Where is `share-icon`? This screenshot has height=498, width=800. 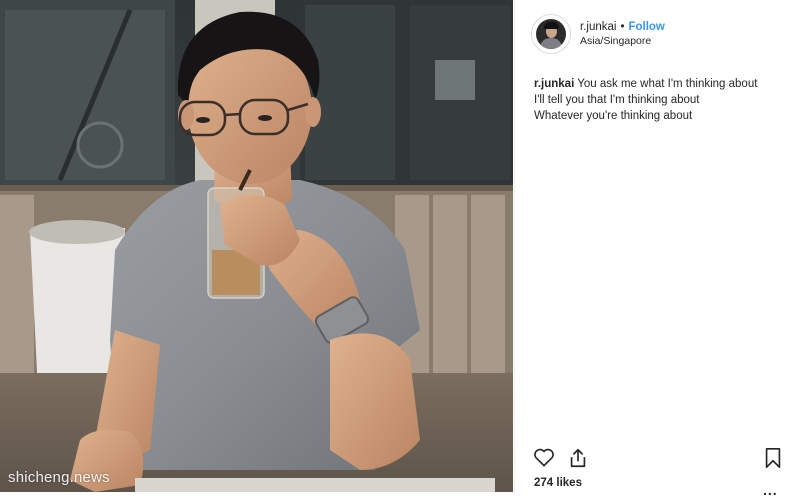
share-icon is located at coordinates (578, 458).